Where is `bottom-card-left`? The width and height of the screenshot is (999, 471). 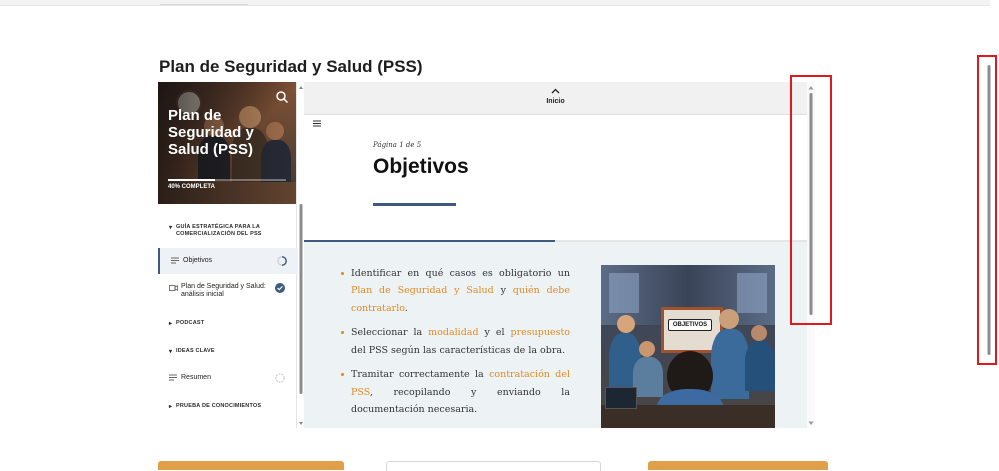 bottom-card-left is located at coordinates (251, 465).